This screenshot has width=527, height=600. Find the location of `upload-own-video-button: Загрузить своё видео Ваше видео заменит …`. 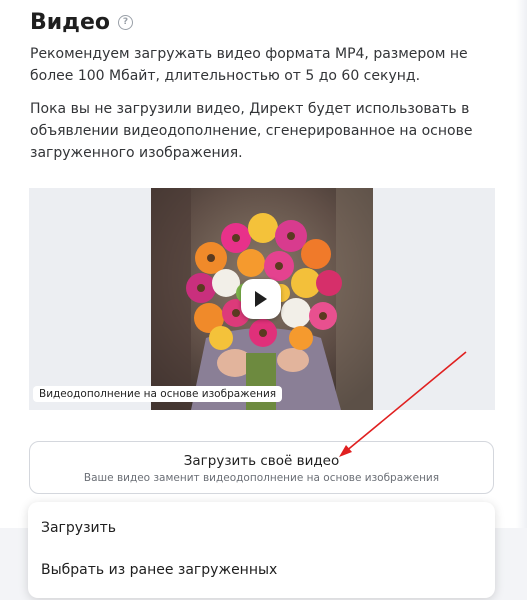

upload-own-video-button: Загрузить своё видео Ваше видео заменит … is located at coordinates (261, 467).